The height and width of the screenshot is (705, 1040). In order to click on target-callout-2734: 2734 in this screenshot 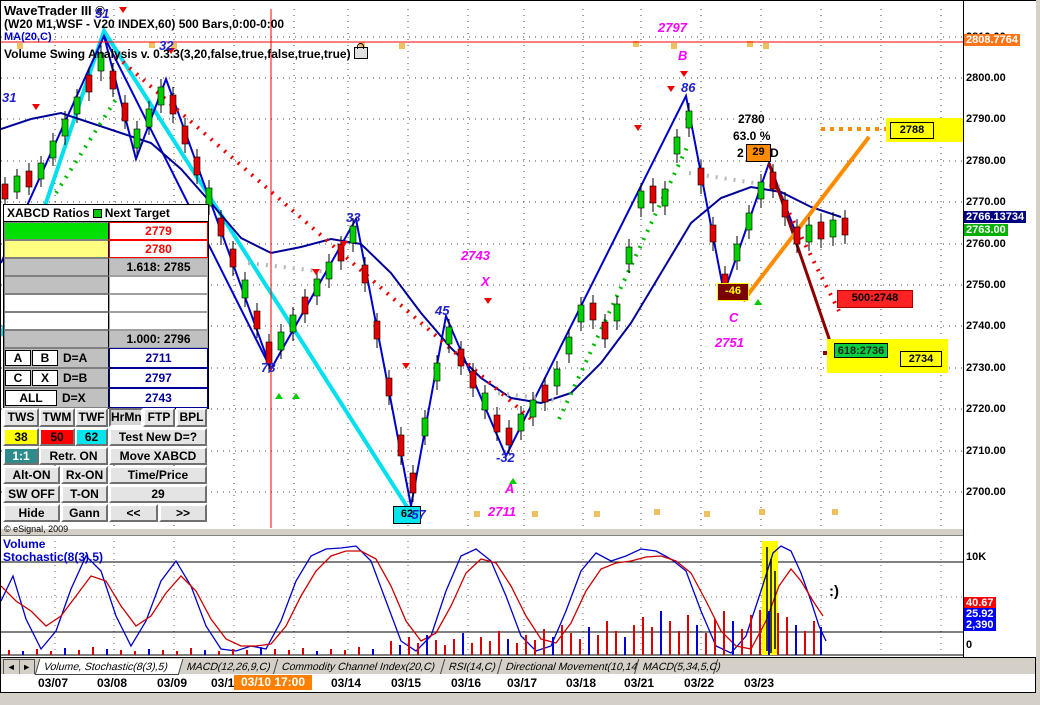, I will do `click(921, 359)`.